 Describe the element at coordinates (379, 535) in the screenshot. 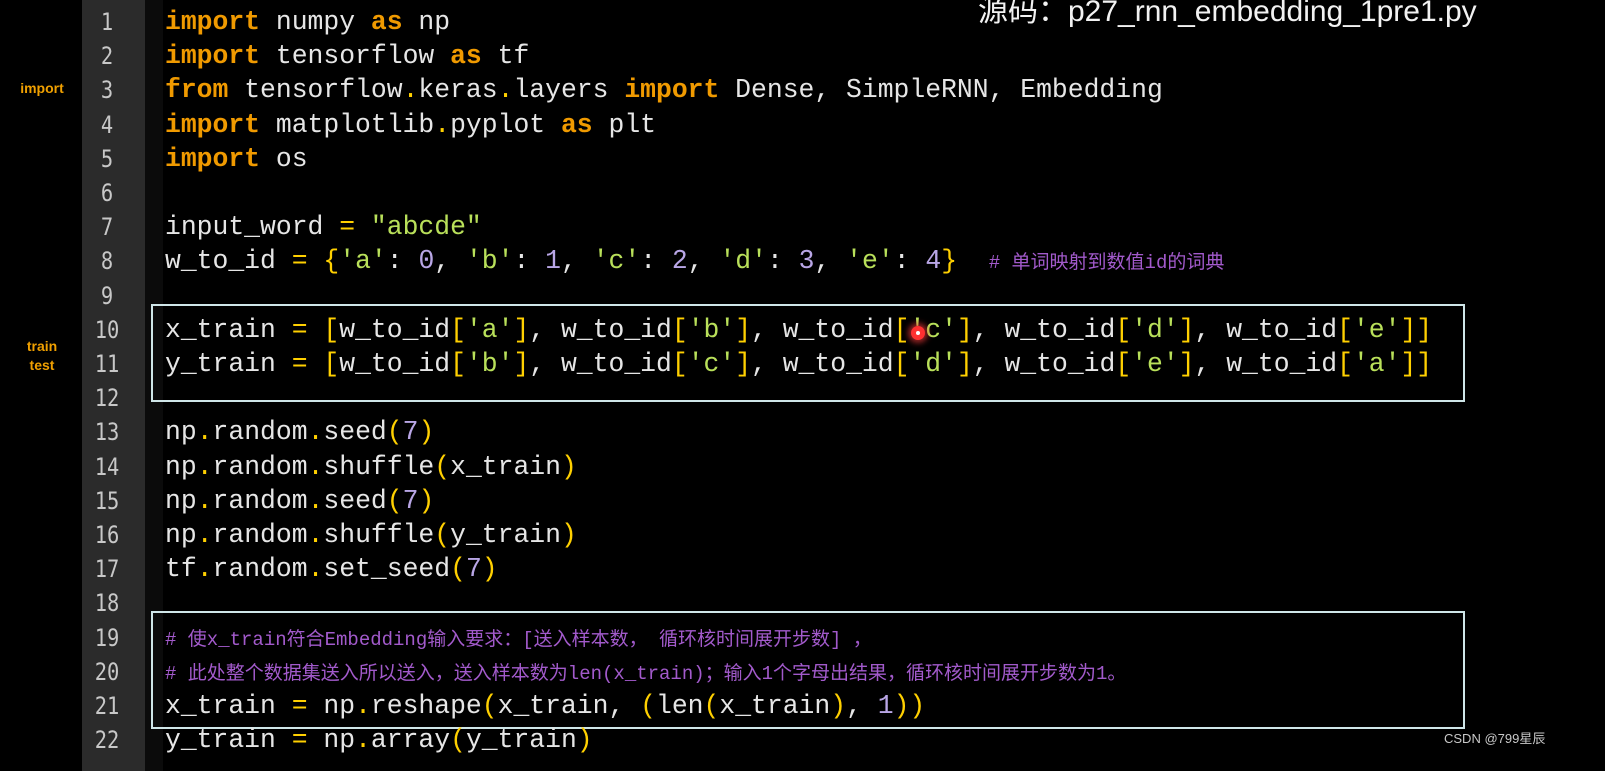

I see `code-token-pl: shuffle` at that location.